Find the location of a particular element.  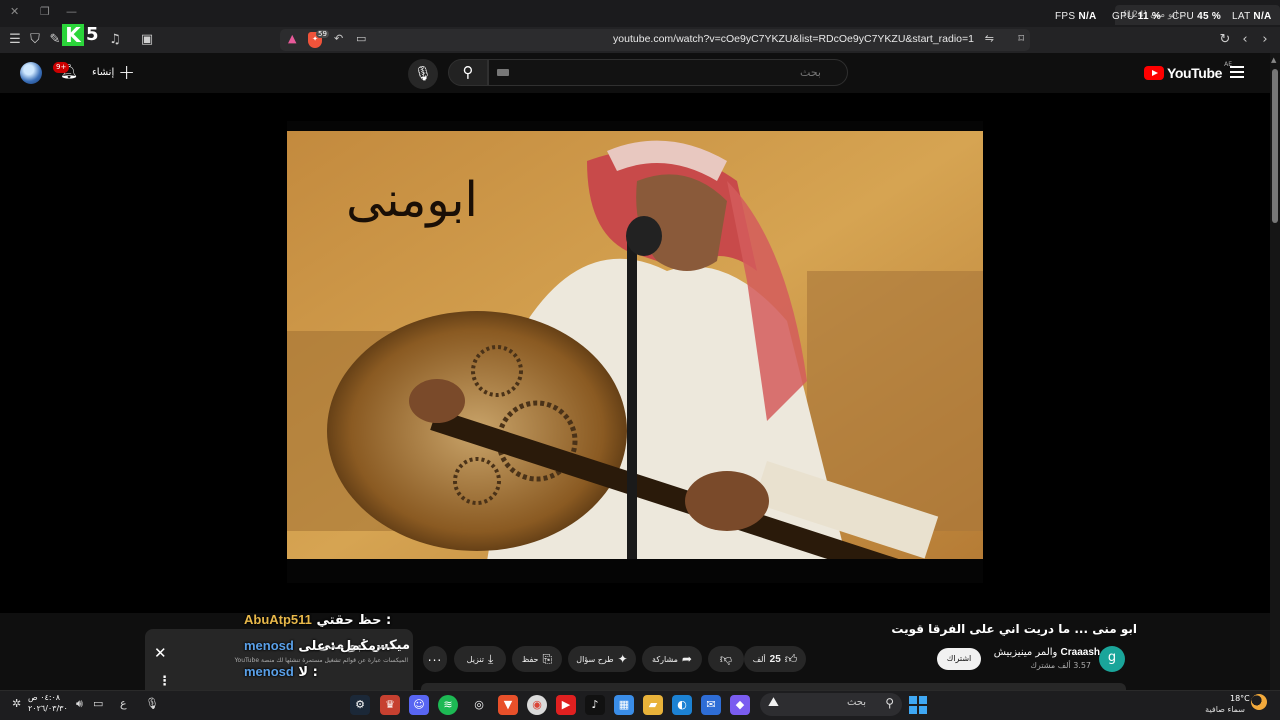

subscribe-button: اشتراك is located at coordinates (959, 659).